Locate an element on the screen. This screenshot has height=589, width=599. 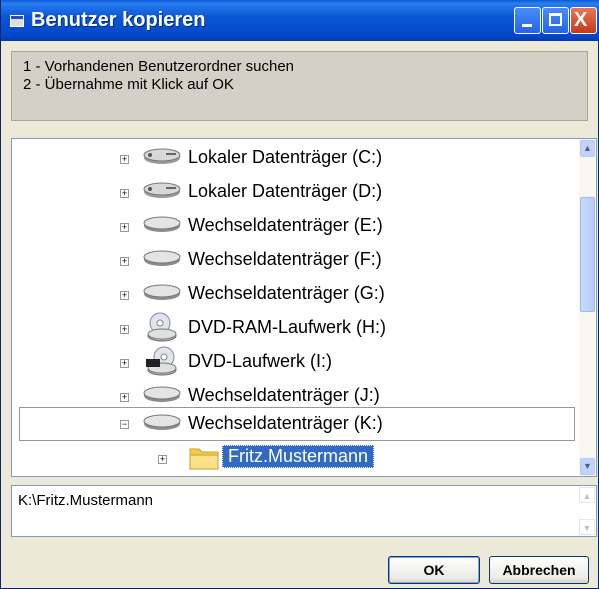
tree-item-h: + DVD-RAM-Laufwerk (H:) is located at coordinates (292, 329).